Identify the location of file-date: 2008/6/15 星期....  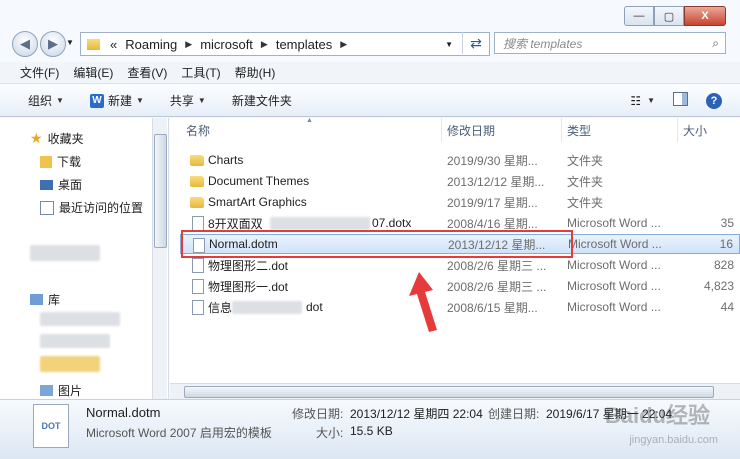
(492, 307).